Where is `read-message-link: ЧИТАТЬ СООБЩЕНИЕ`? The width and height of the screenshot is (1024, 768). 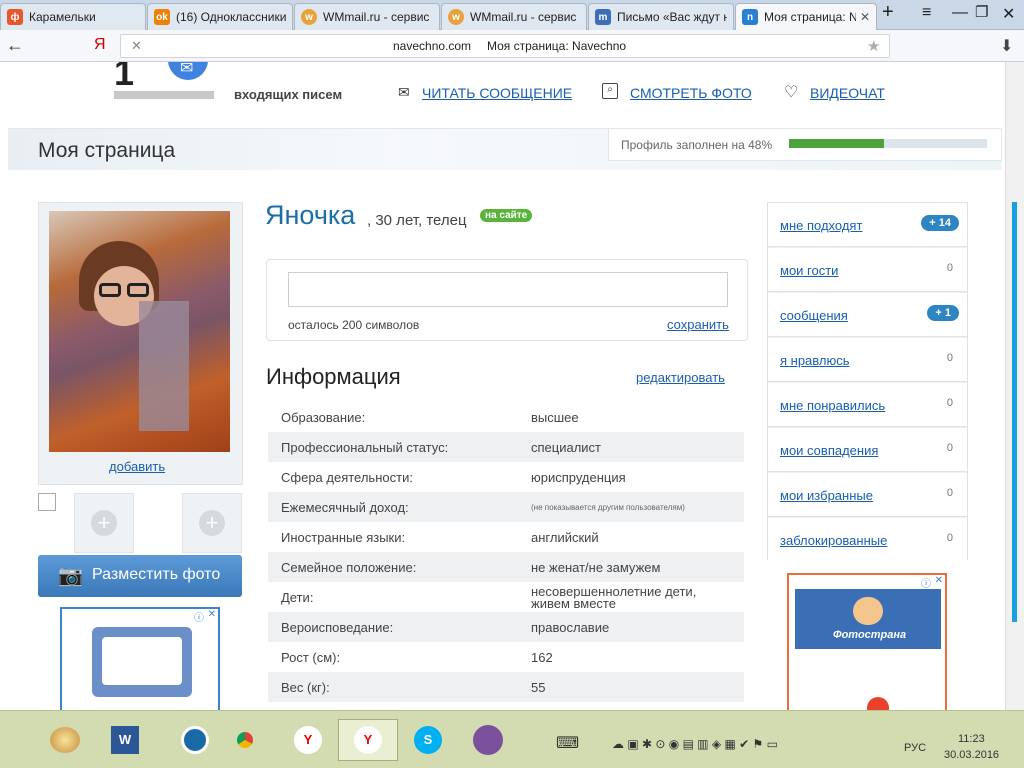 read-message-link: ЧИТАТЬ СООБЩЕНИЕ is located at coordinates (497, 93).